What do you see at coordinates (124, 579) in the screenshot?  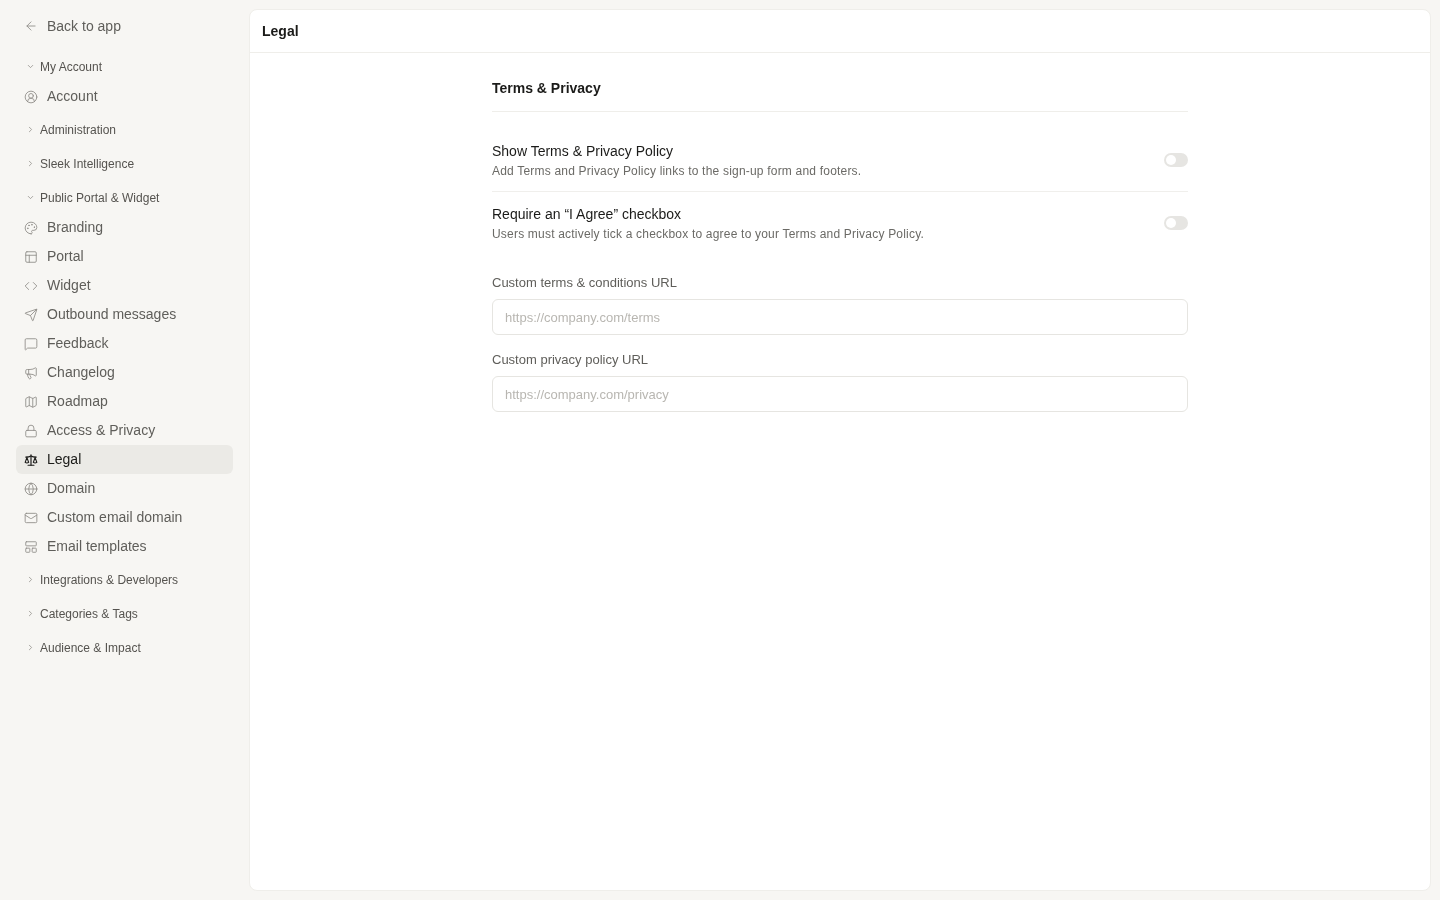 I see `sidebar-group-header: Integrations & Developers` at bounding box center [124, 579].